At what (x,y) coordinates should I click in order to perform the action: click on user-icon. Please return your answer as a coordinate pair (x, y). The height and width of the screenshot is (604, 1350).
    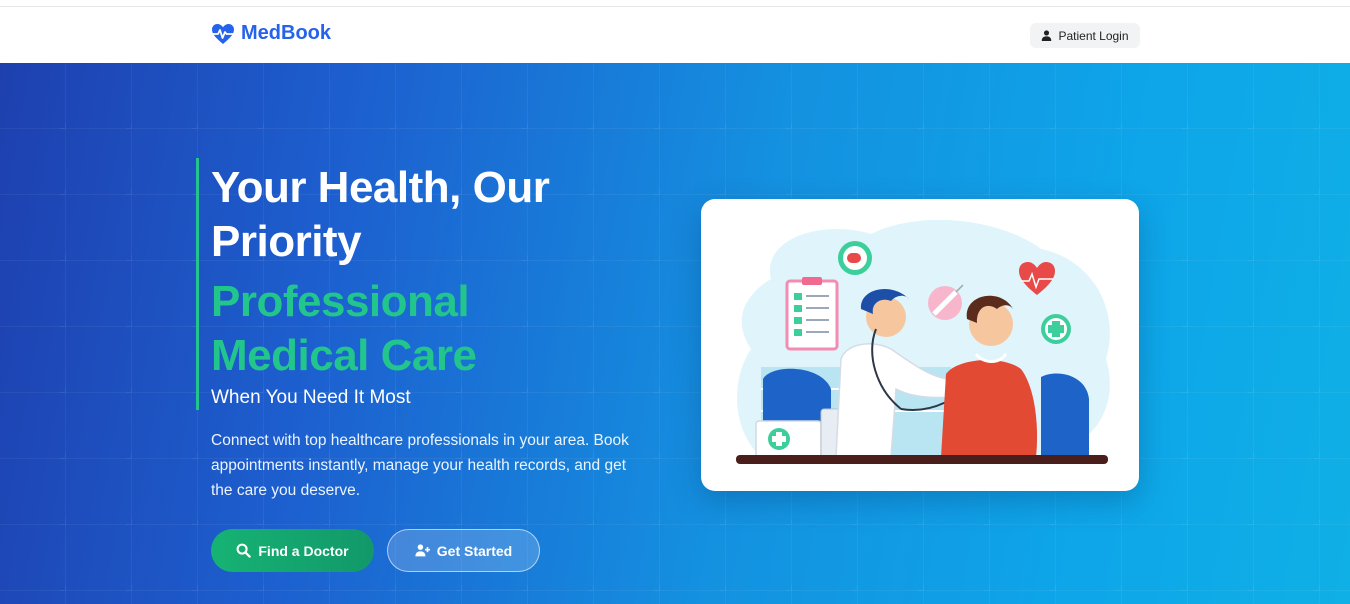
    Looking at the image, I should click on (1047, 35).